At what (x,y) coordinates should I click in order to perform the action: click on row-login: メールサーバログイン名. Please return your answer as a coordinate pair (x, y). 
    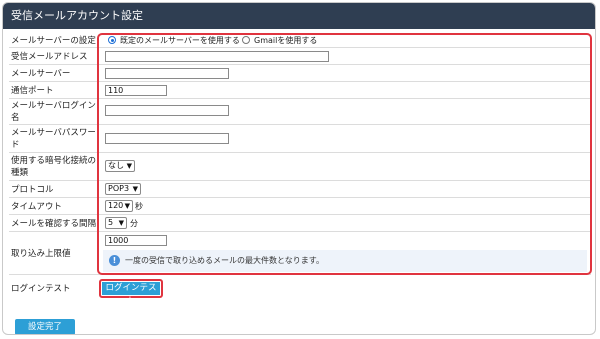
    Looking at the image, I should click on (300, 112).